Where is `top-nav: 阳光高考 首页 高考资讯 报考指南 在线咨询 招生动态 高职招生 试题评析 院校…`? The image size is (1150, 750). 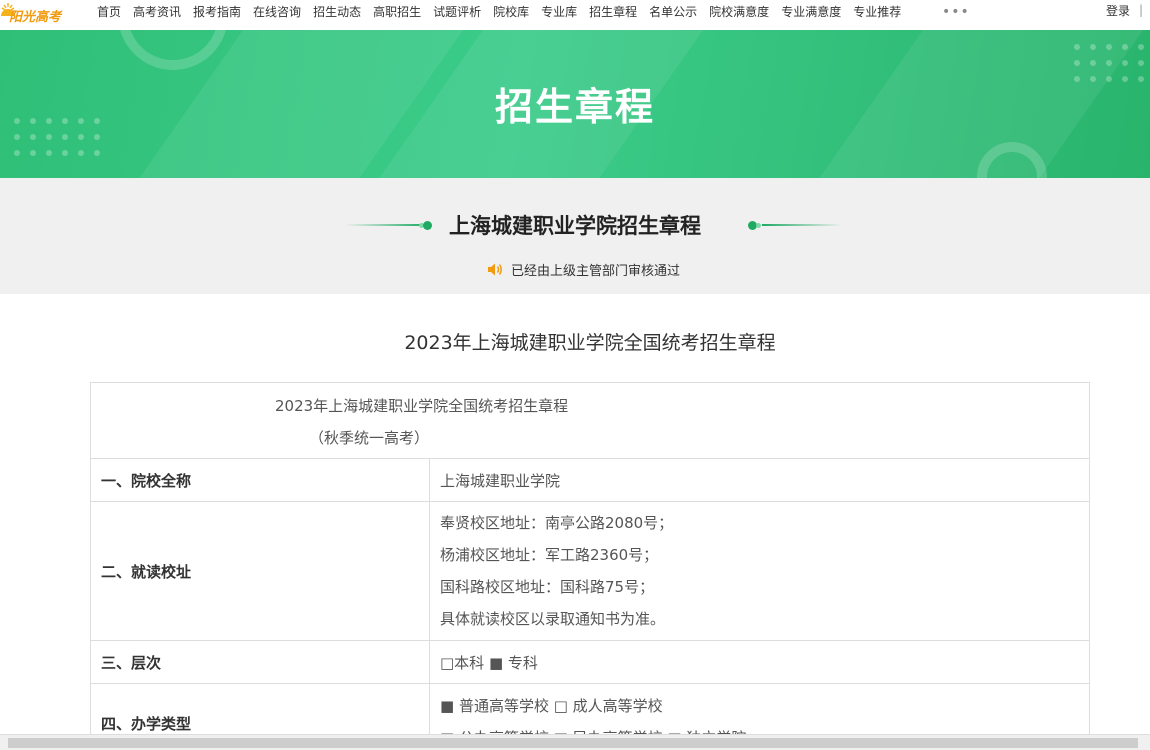 top-nav: 阳光高考 首页 高考资讯 报考指南 在线咨询 招生动态 高职招生 试题评析 院校… is located at coordinates (575, 15).